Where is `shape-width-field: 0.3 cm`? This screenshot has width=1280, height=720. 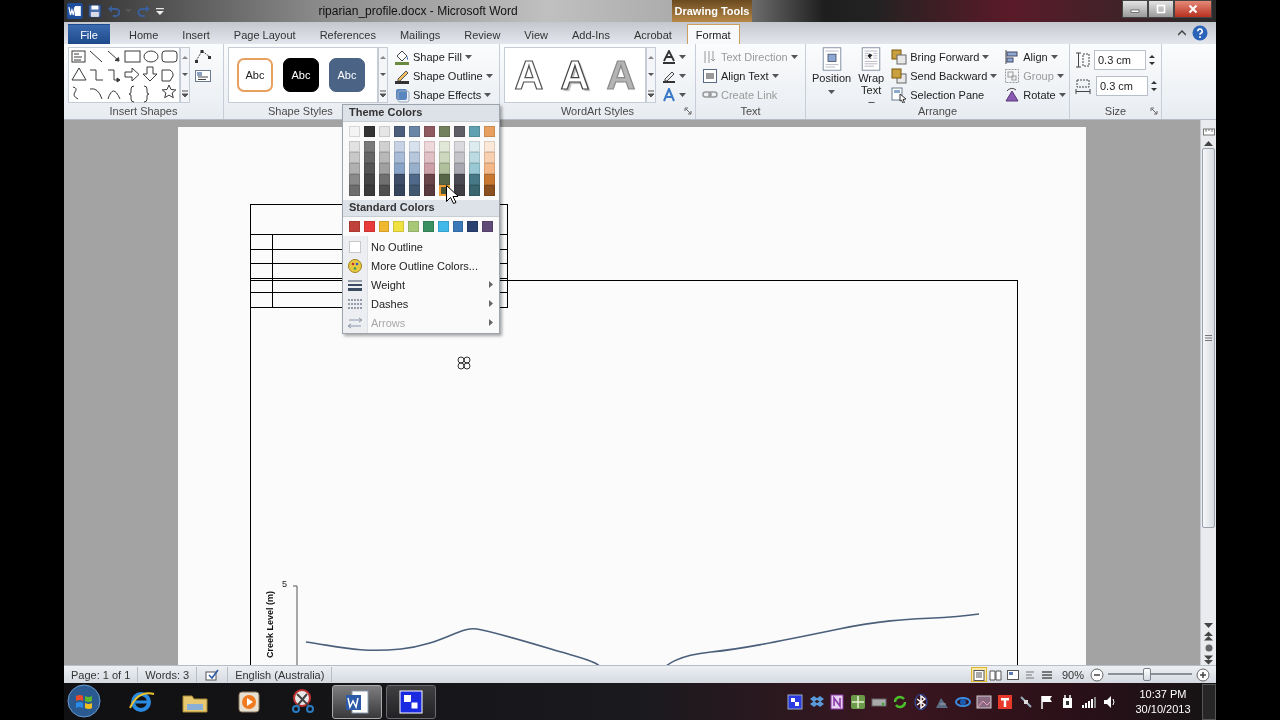
shape-width-field: 0.3 cm is located at coordinates (1122, 86).